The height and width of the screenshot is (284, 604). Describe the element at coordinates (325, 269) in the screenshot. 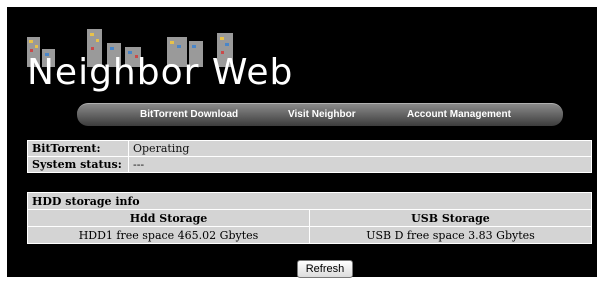

I see `refresh-button: Refresh` at that location.